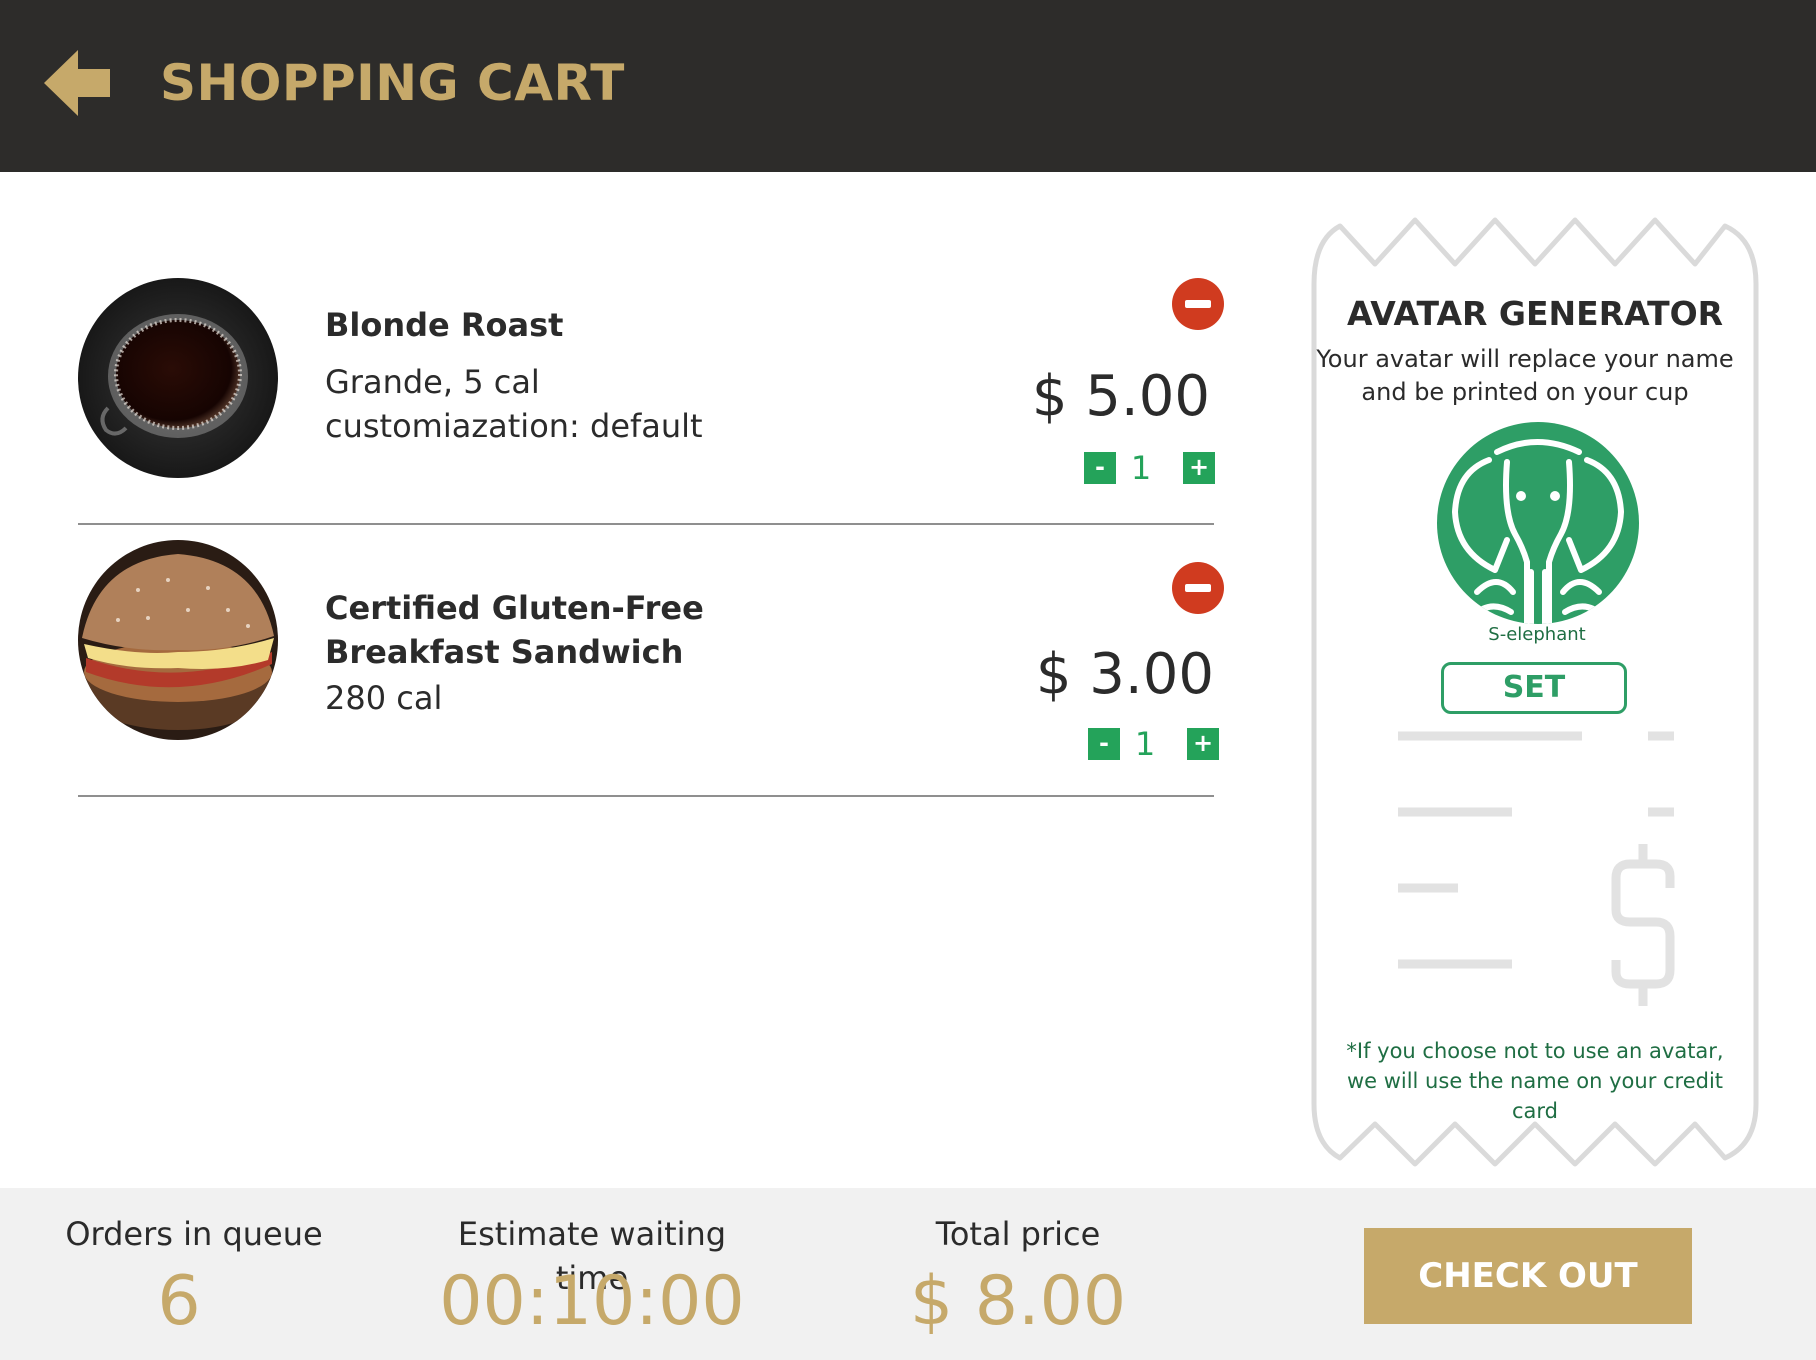  What do you see at coordinates (514, 630) in the screenshot?
I see `item-name: Certified Gluten-Free Breakfast Sandwich` at bounding box center [514, 630].